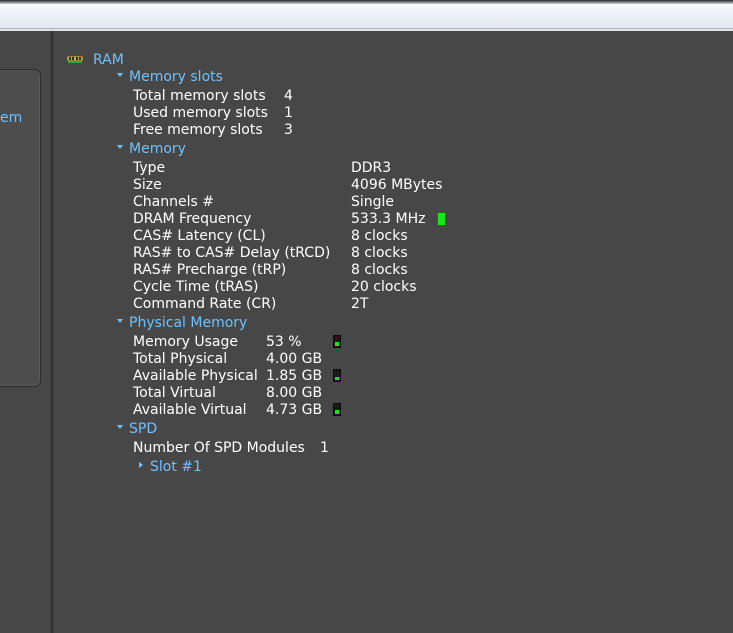 Image resolution: width=733 pixels, height=633 pixels. What do you see at coordinates (288, 130) in the screenshot?
I see `row-value: 3` at bounding box center [288, 130].